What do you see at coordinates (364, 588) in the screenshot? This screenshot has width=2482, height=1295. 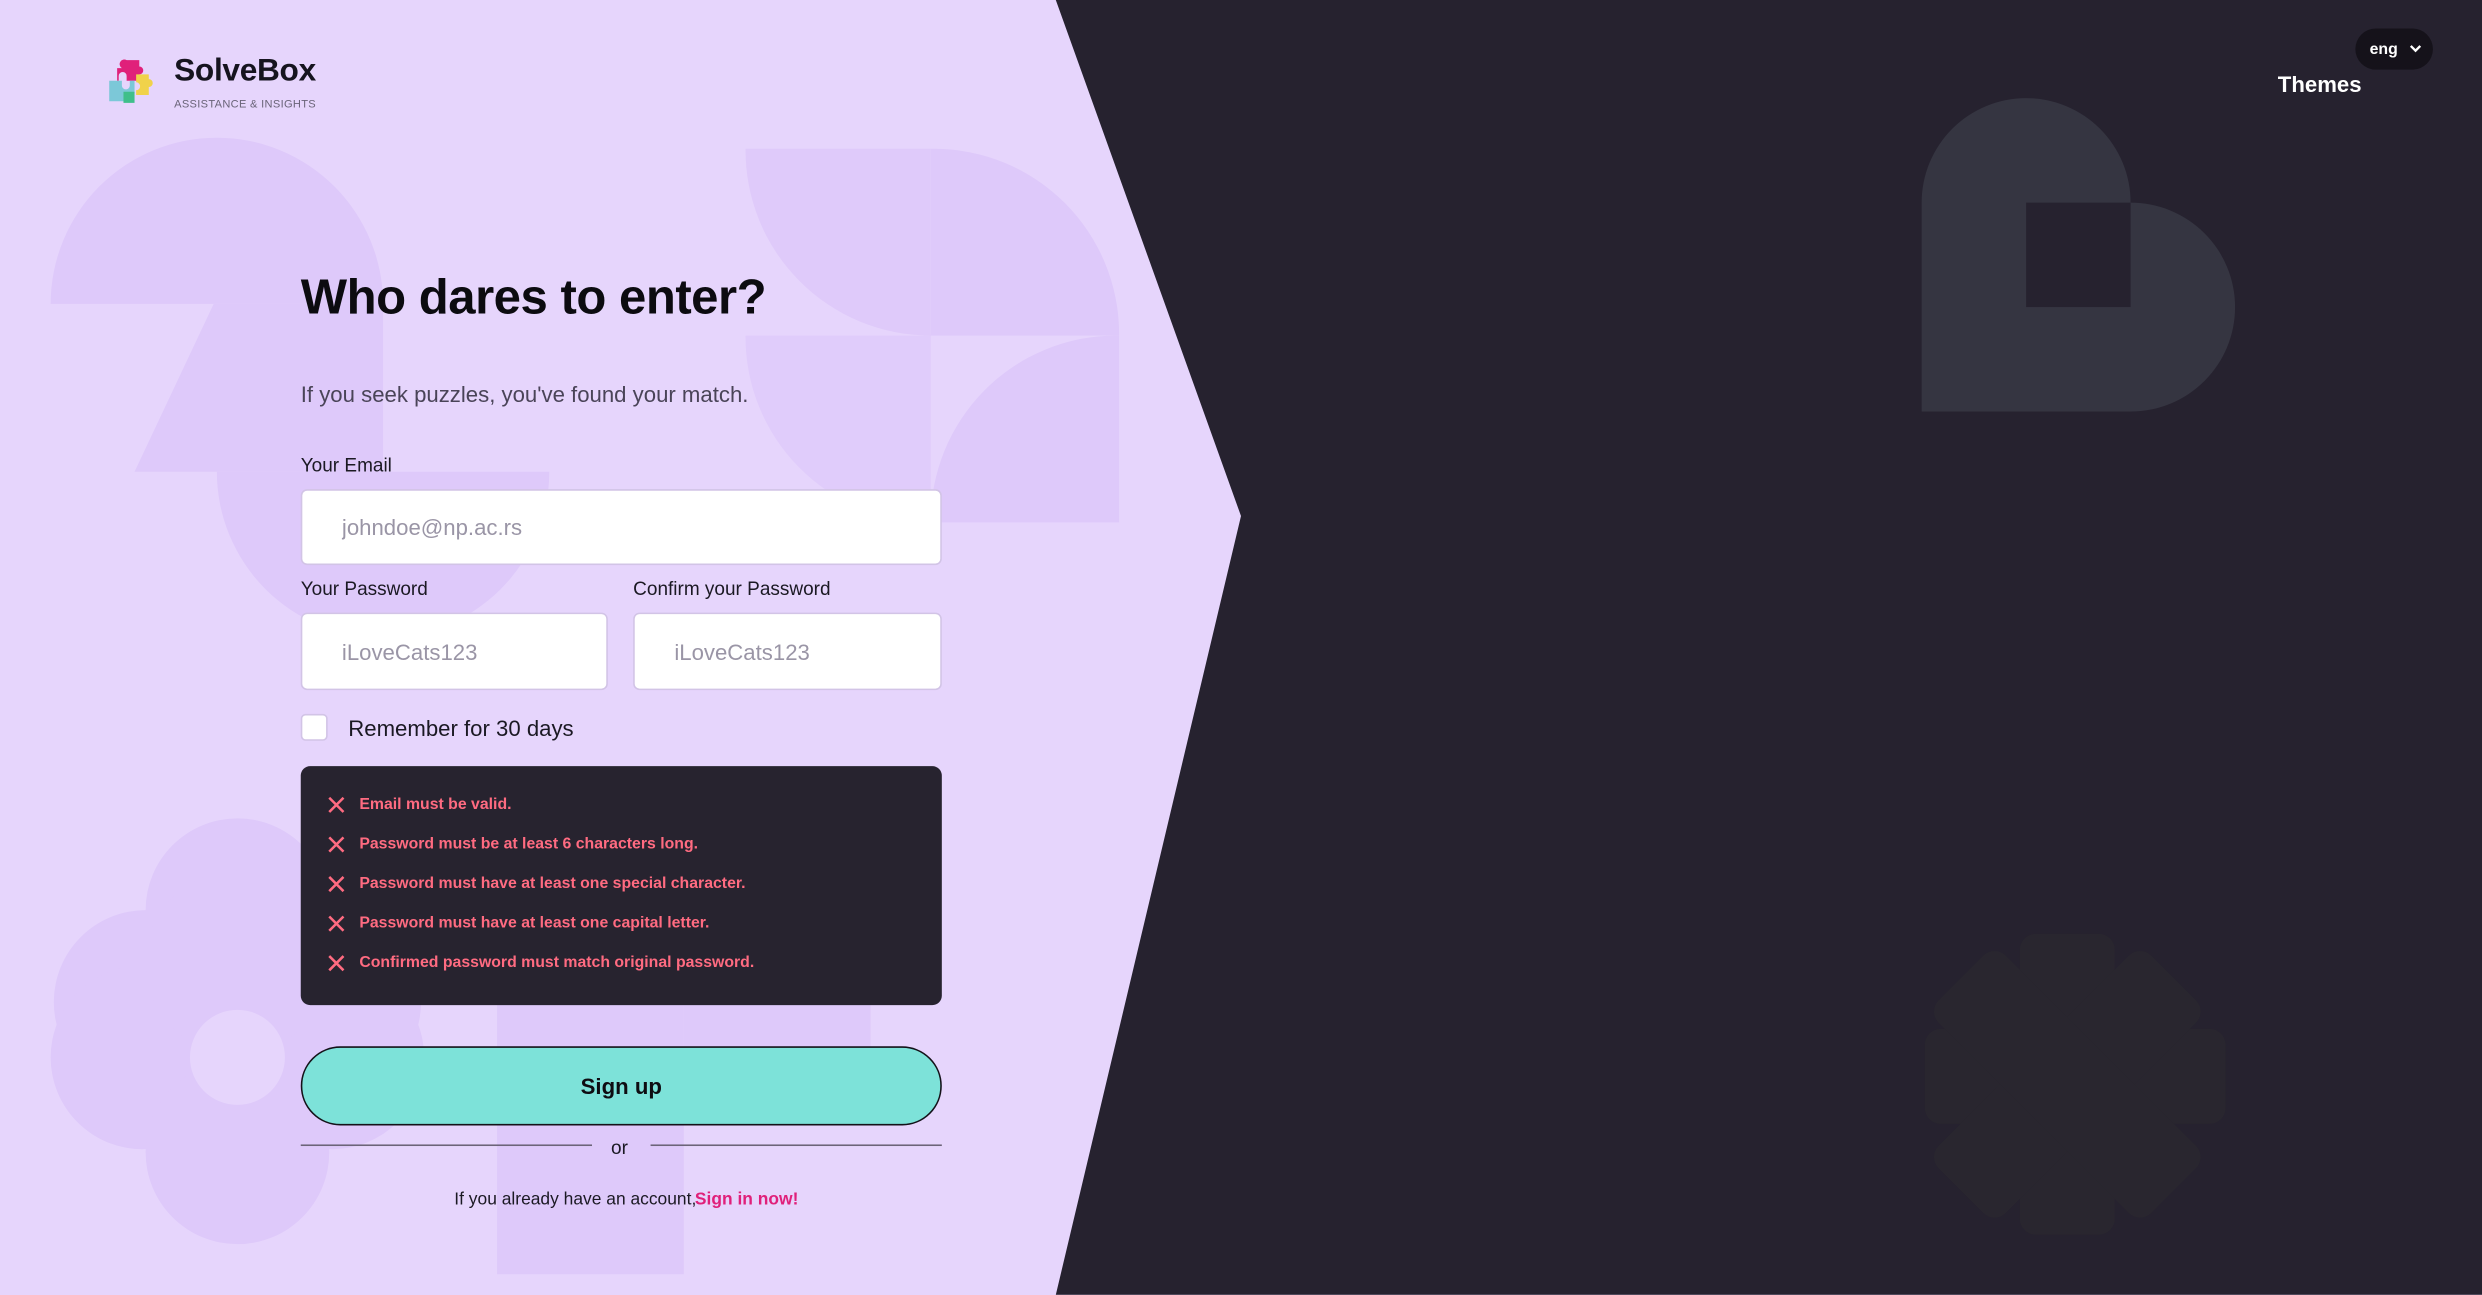 I see `password-label: Your Password` at bounding box center [364, 588].